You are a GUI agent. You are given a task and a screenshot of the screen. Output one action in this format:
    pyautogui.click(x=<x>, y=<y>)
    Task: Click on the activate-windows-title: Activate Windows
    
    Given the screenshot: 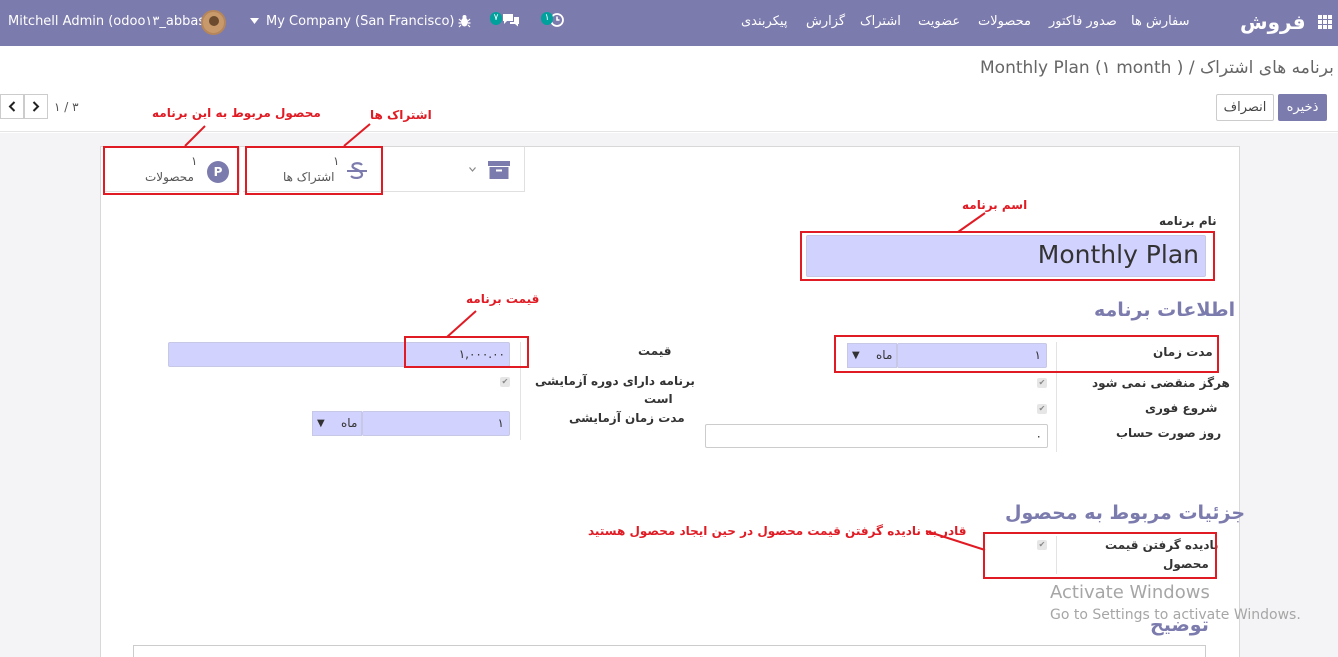 What is the action you would take?
    pyautogui.click(x=1130, y=592)
    